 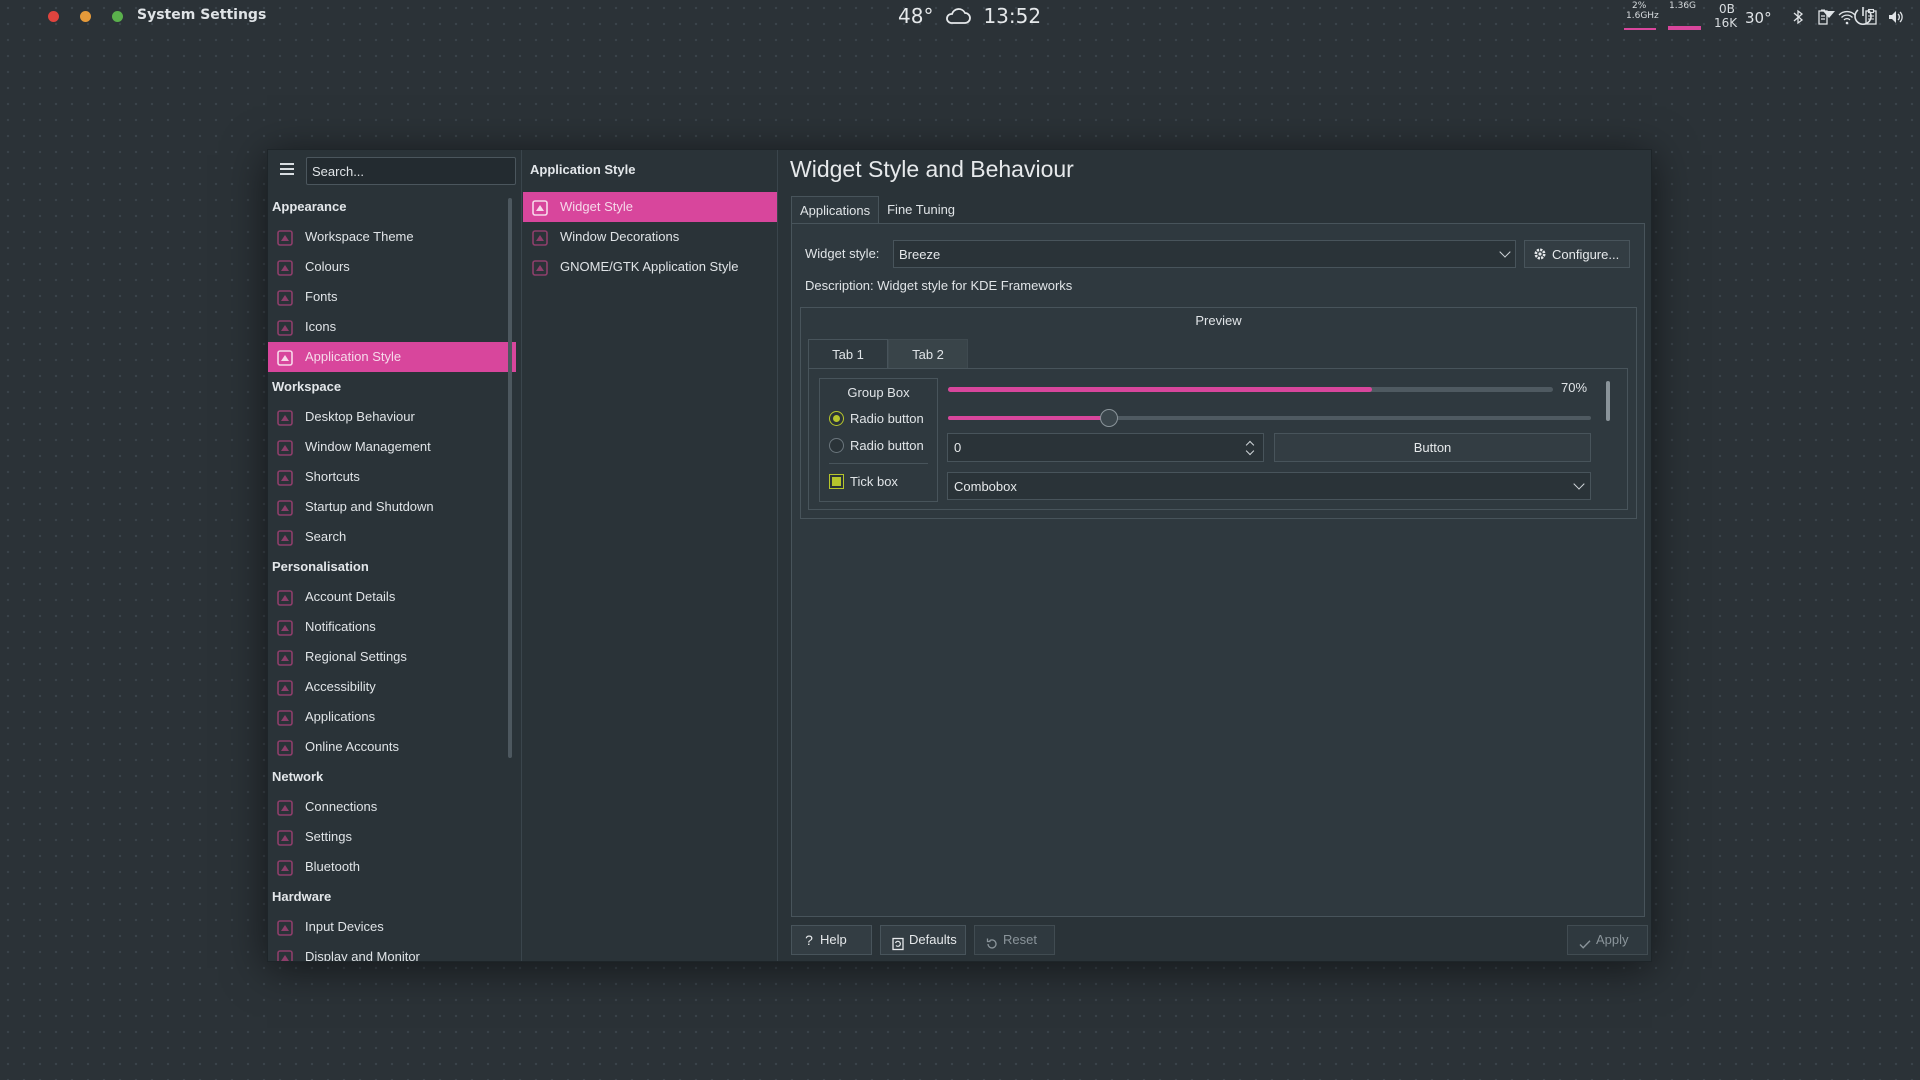 What do you see at coordinates (353, 356) in the screenshot?
I see `sidebar-item-label: Application Style` at bounding box center [353, 356].